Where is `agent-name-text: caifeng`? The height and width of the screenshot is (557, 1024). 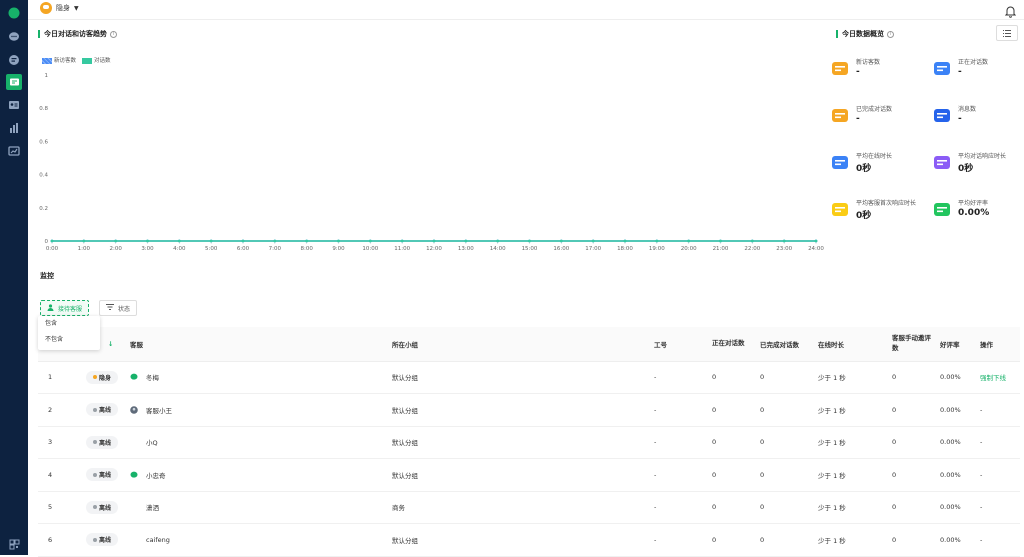
agent-name-text: caifeng is located at coordinates (158, 539).